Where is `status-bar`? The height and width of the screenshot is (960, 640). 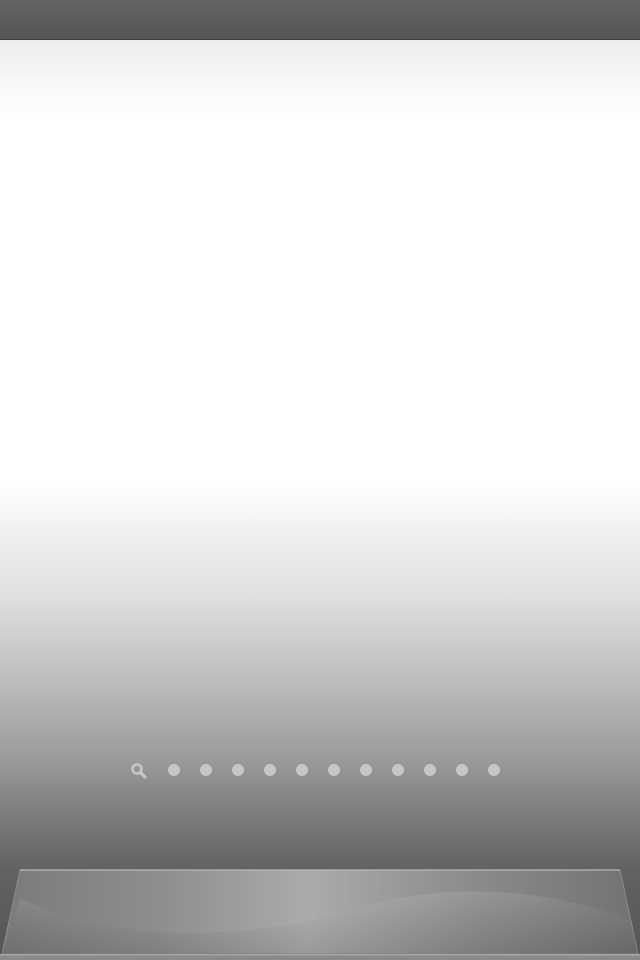 status-bar is located at coordinates (320, 20).